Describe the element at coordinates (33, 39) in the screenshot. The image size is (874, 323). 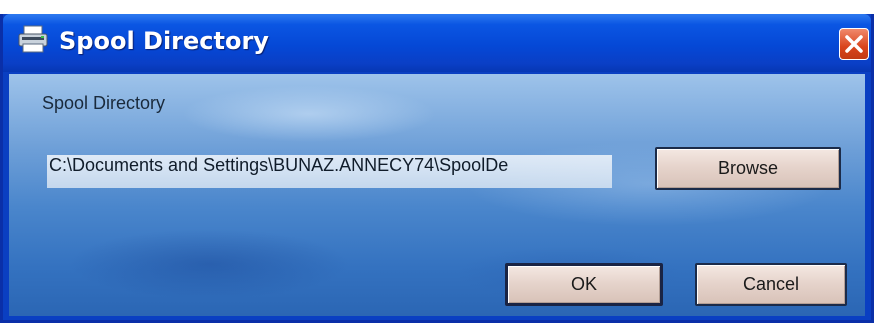
I see `printer-icon` at that location.